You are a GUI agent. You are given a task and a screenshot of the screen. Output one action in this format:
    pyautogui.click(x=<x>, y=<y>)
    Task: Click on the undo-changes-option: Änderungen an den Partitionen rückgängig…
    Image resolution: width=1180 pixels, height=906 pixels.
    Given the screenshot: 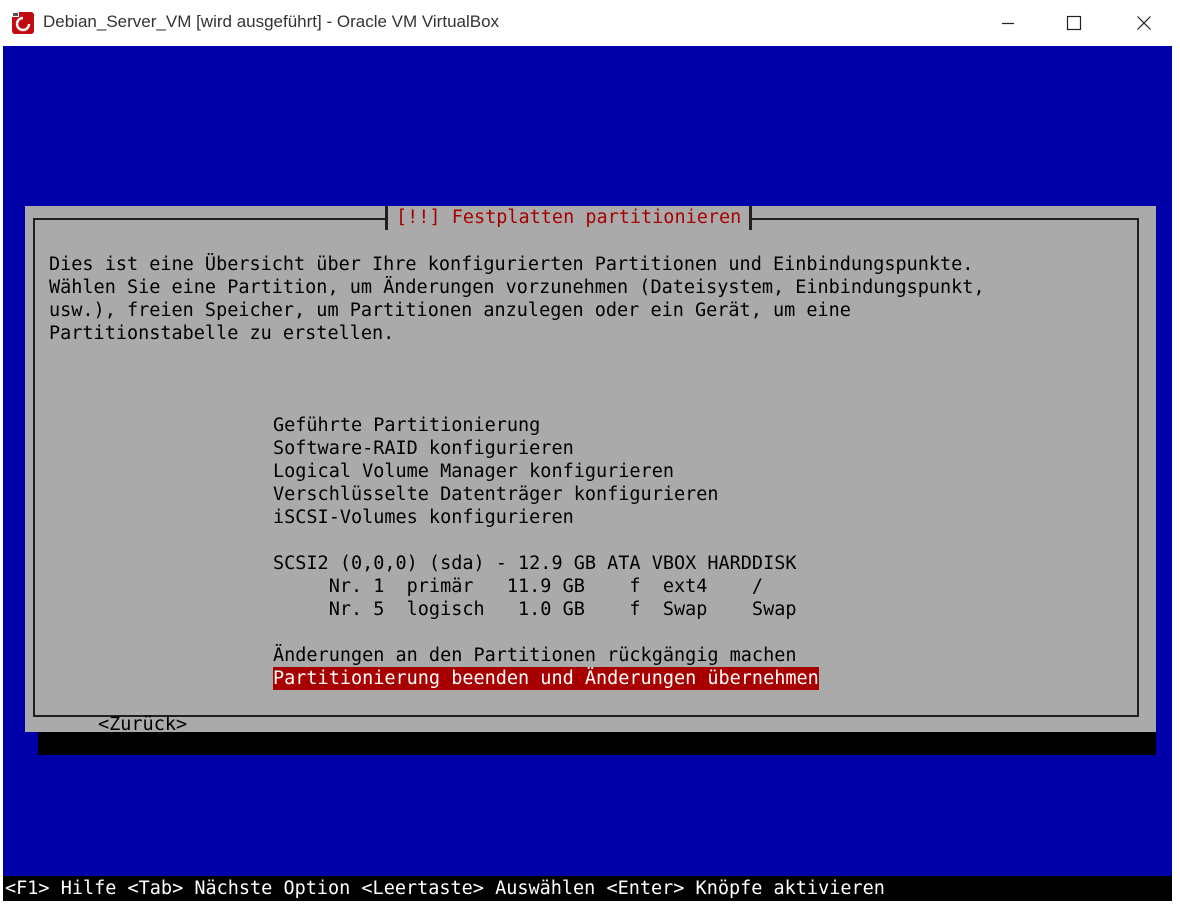 What is the action you would take?
    pyautogui.click(x=534, y=655)
    